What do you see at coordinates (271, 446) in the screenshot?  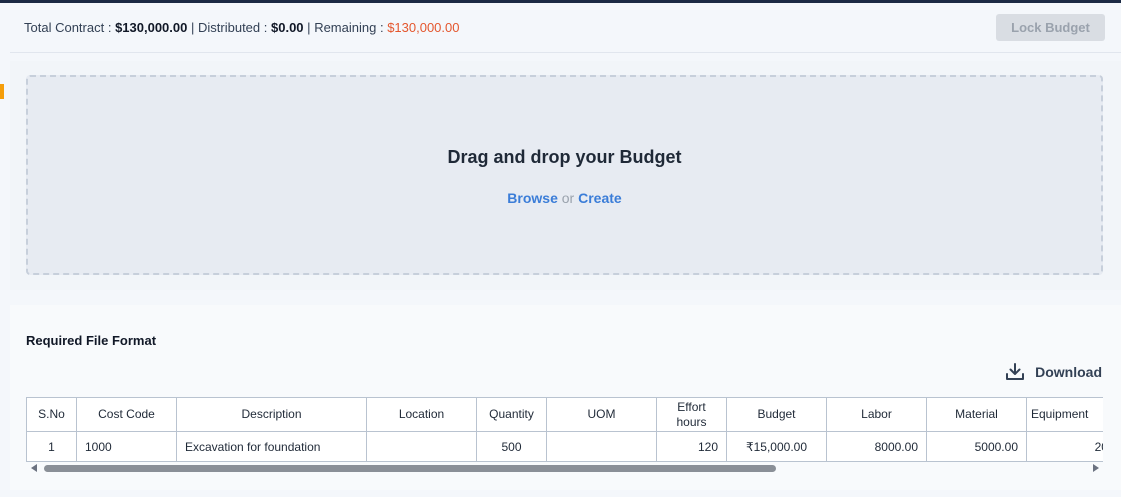 I see `cell-description: Excavation for foundation` at bounding box center [271, 446].